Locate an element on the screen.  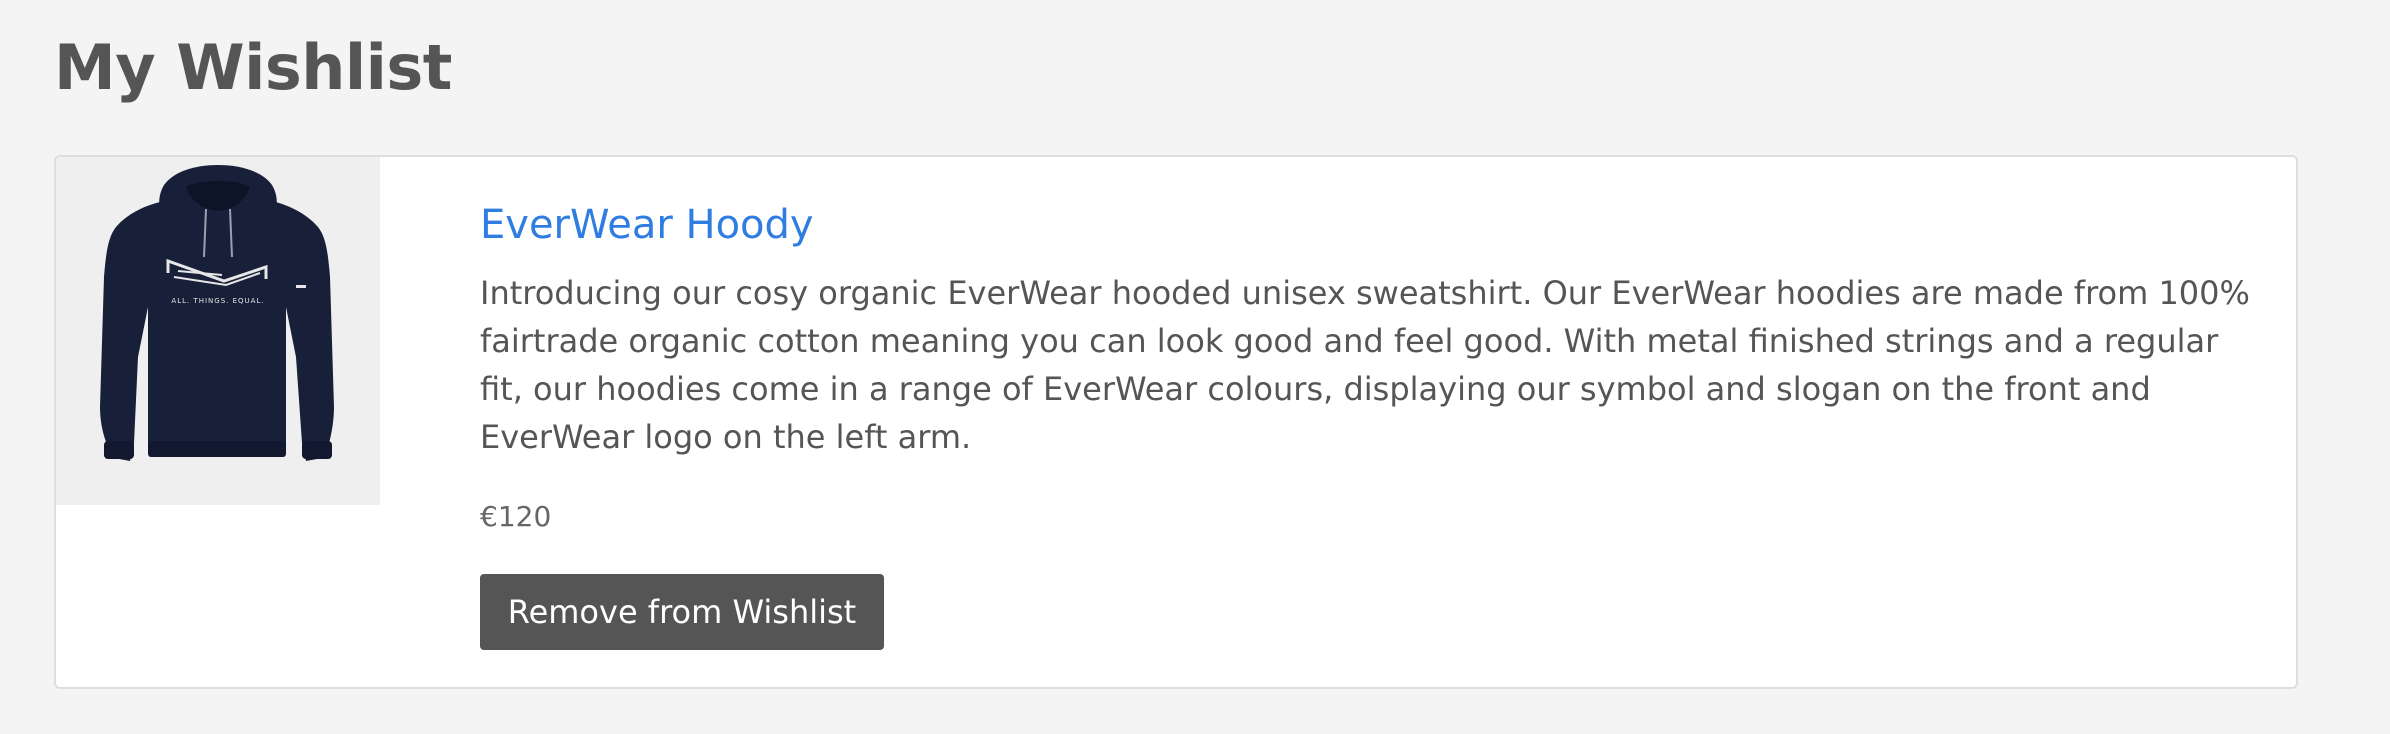
product-name-link: EverWear Hoody is located at coordinates (647, 225).